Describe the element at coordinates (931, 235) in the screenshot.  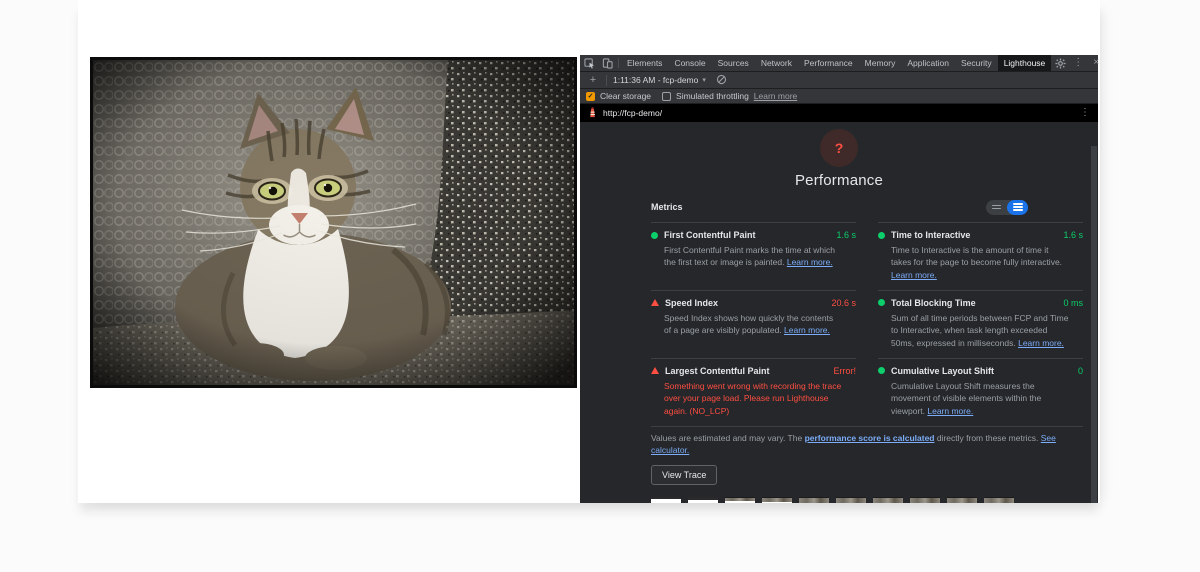
I see `metric-title: Time to Interactive` at that location.